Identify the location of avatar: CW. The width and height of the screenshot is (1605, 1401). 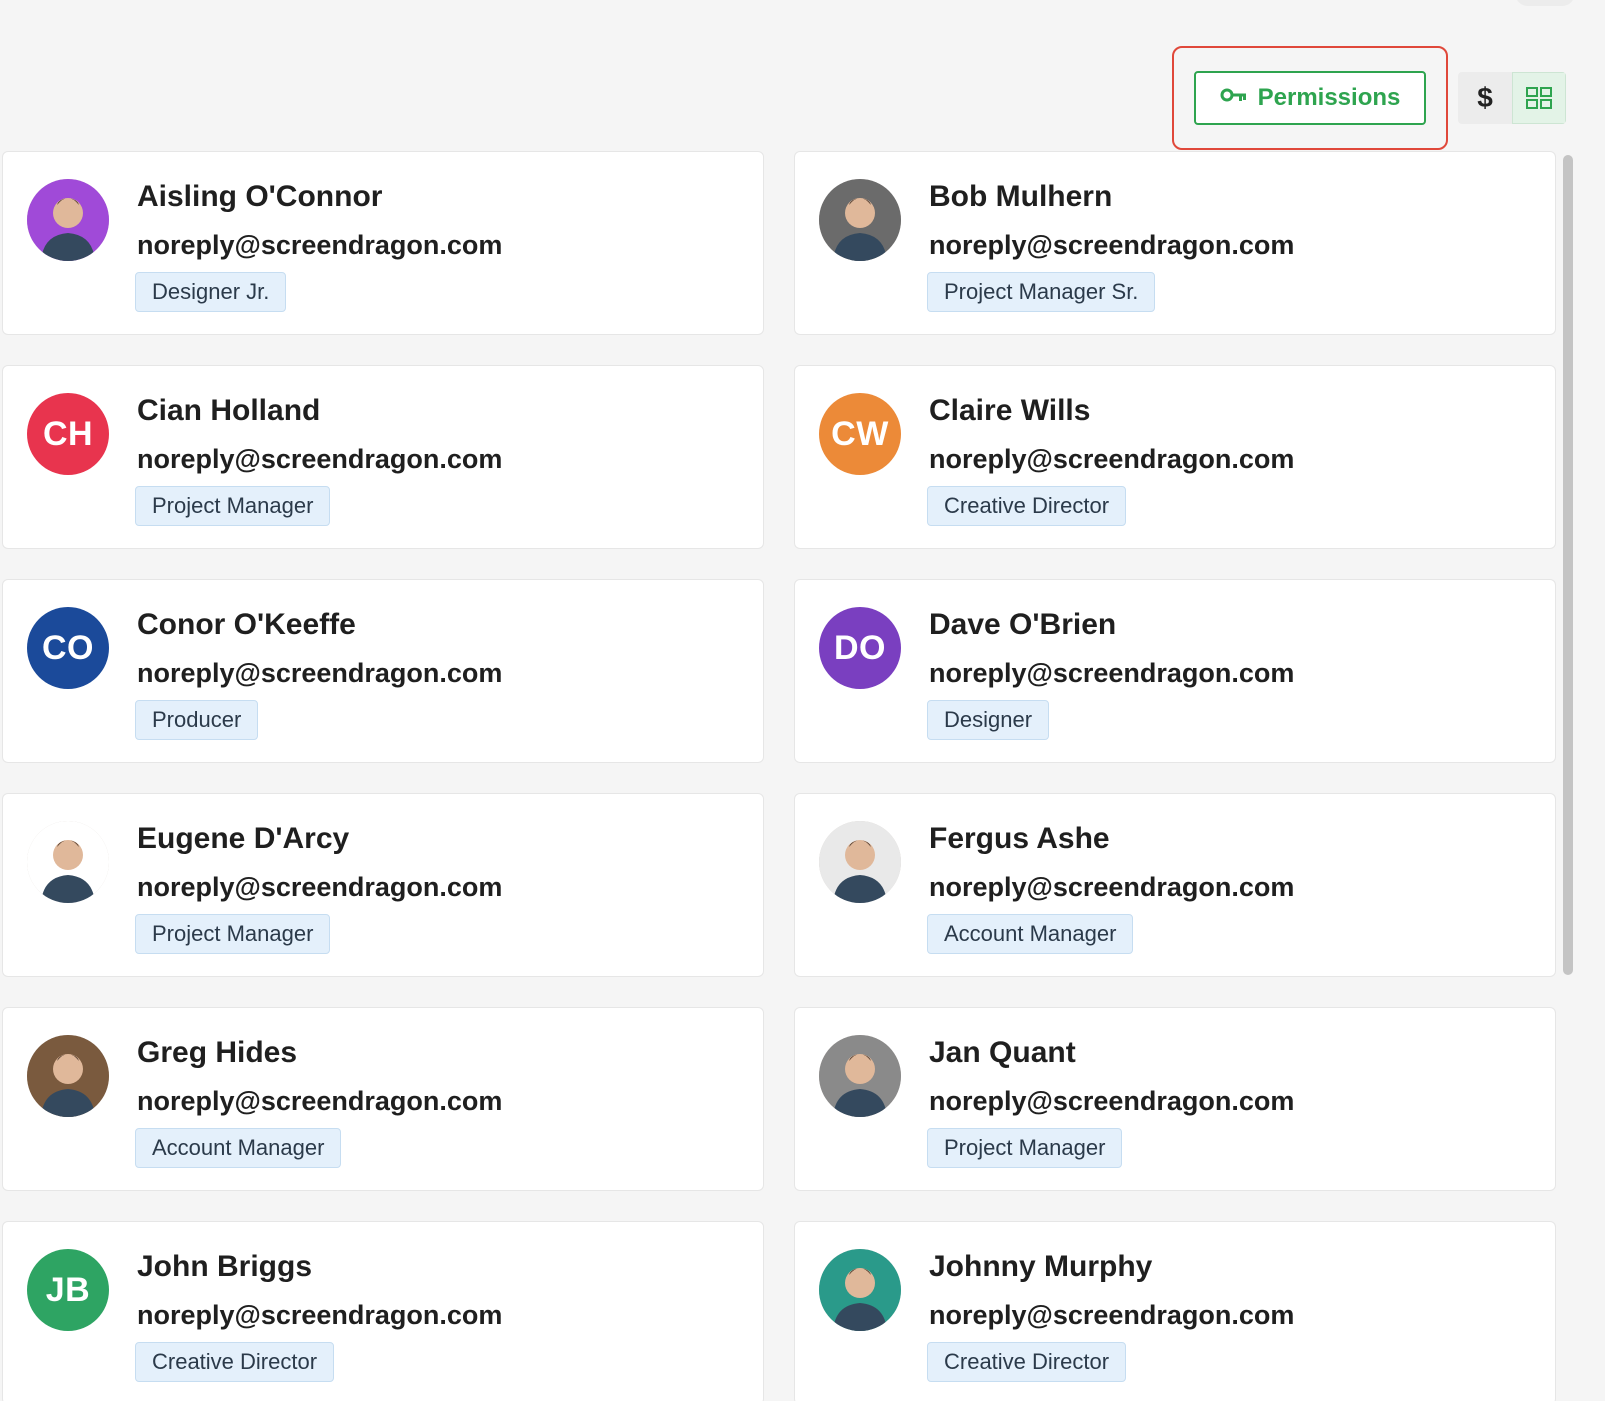
(860, 434).